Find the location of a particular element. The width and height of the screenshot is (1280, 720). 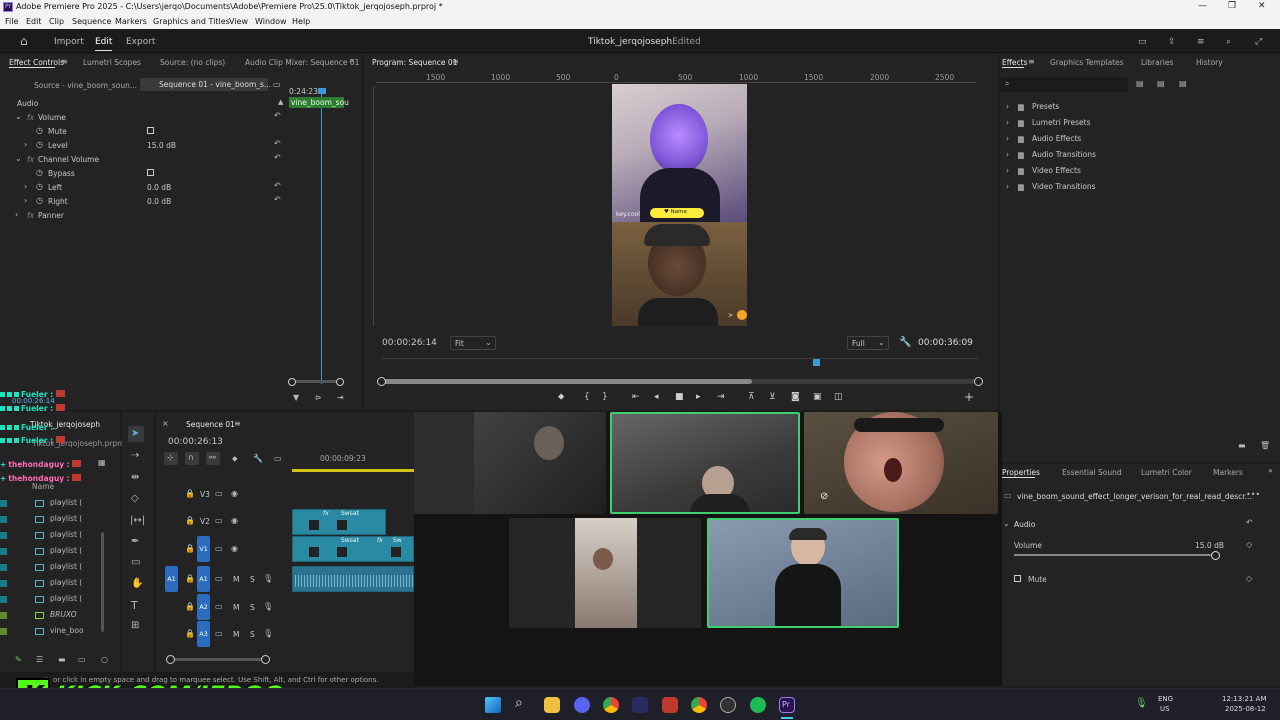

bypass-checkbox is located at coordinates (150, 172).